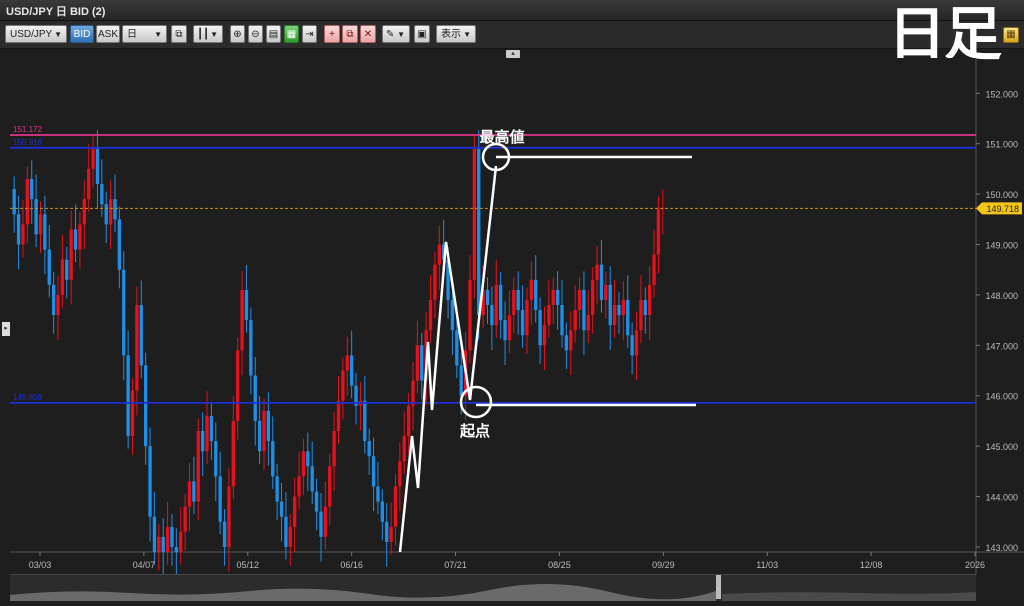 Image resolution: width=1024 pixels, height=606 pixels. What do you see at coordinates (493, 592) in the screenshot?
I see `navigator-sparkline` at bounding box center [493, 592].